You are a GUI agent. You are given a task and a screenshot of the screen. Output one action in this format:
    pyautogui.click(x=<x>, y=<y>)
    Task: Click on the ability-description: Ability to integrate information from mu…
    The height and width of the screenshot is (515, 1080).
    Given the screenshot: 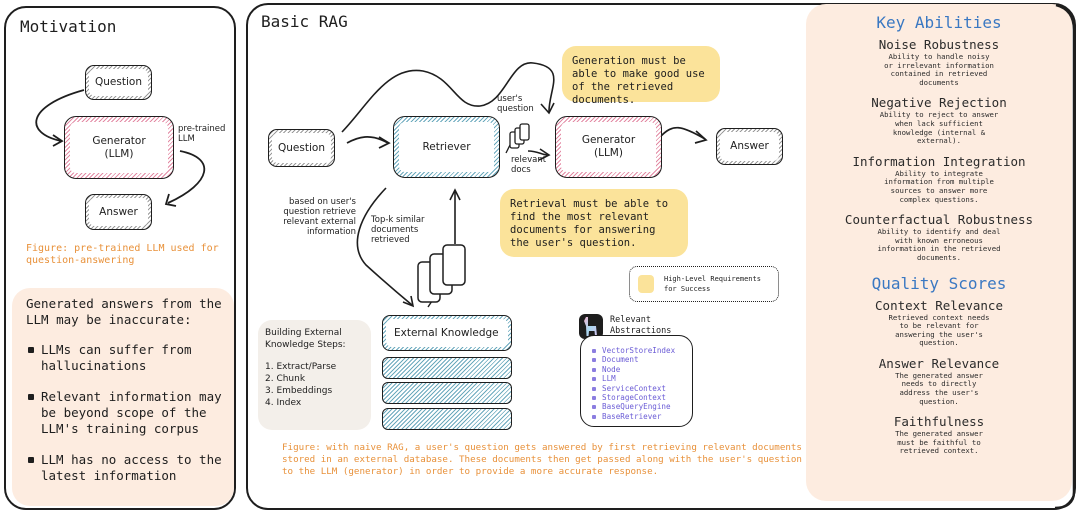 What is the action you would take?
    pyautogui.click(x=939, y=186)
    